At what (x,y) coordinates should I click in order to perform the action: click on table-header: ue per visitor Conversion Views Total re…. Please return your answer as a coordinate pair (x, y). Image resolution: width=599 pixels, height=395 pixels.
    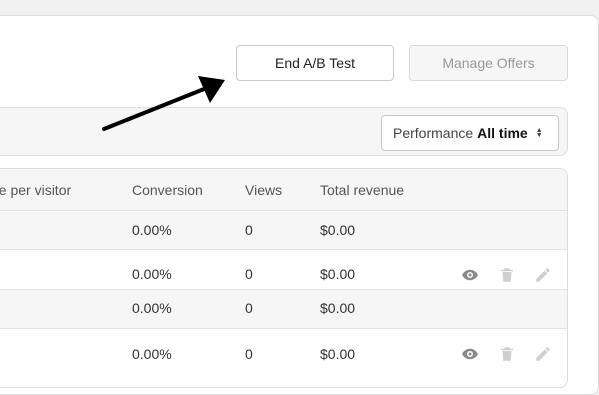
    Looking at the image, I should click on (283, 190).